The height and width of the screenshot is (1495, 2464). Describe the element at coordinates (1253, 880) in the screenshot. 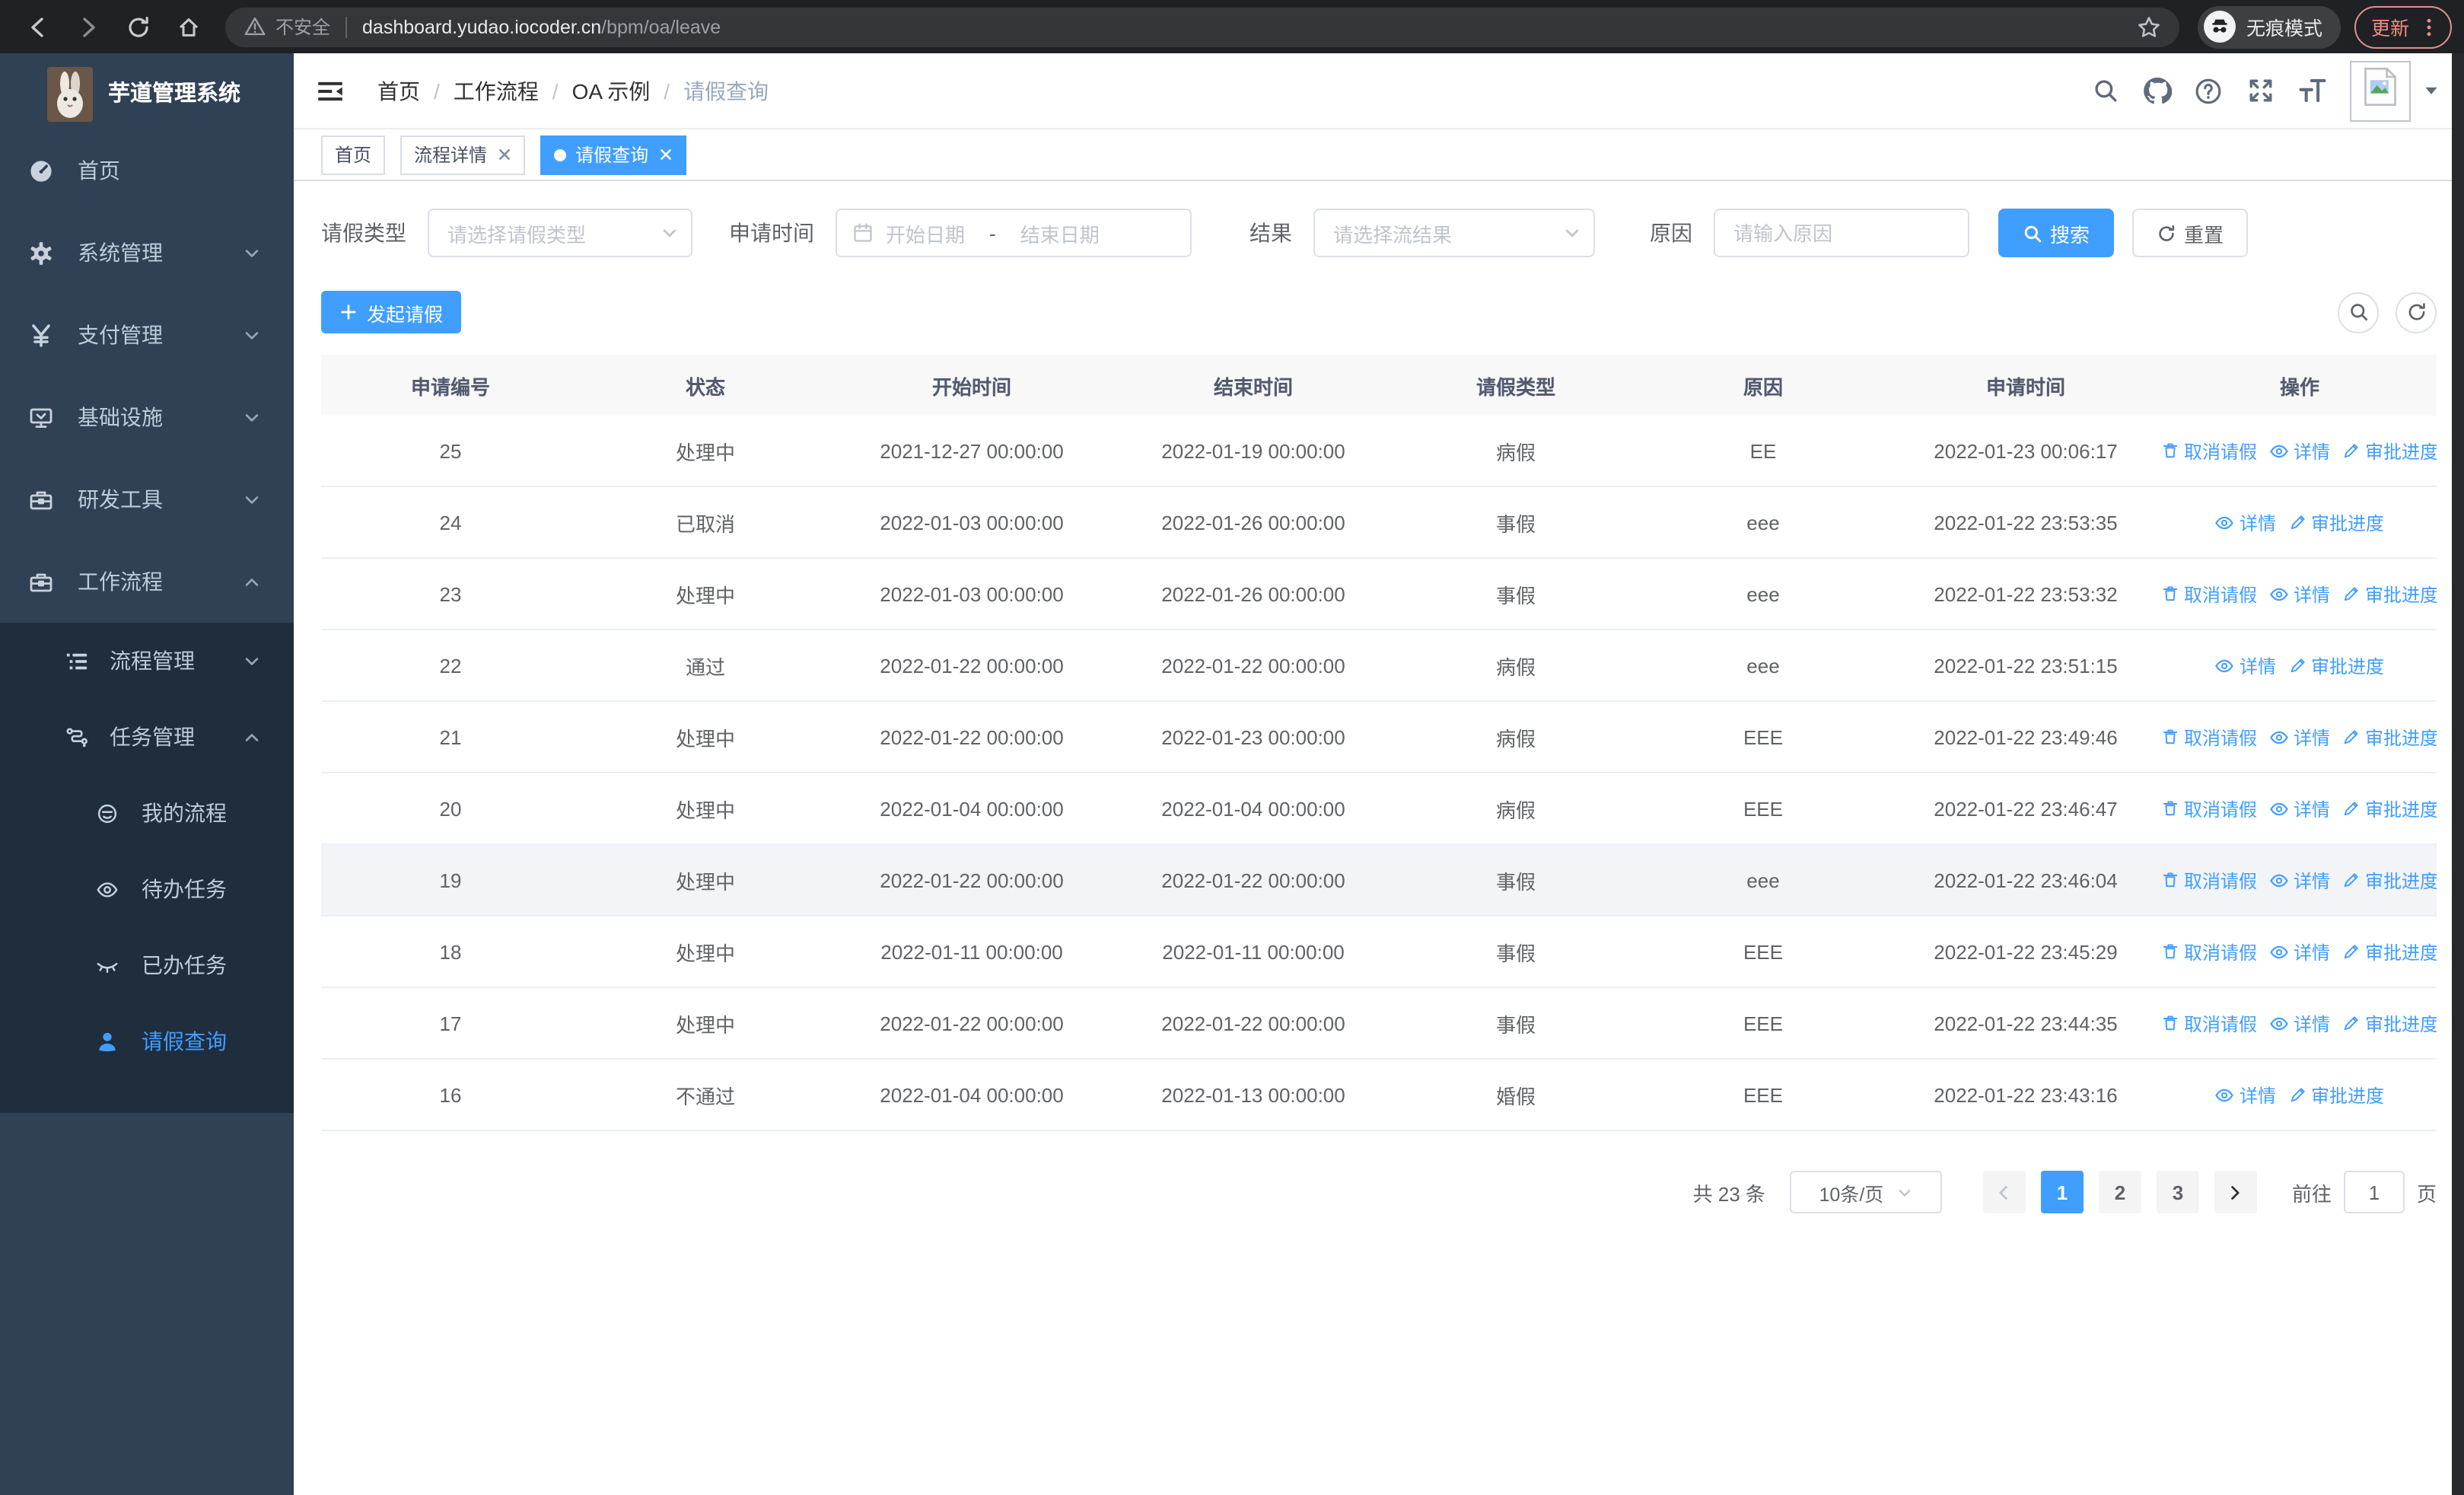

I see `cell-end: 2022-01-22 00:00:00` at that location.